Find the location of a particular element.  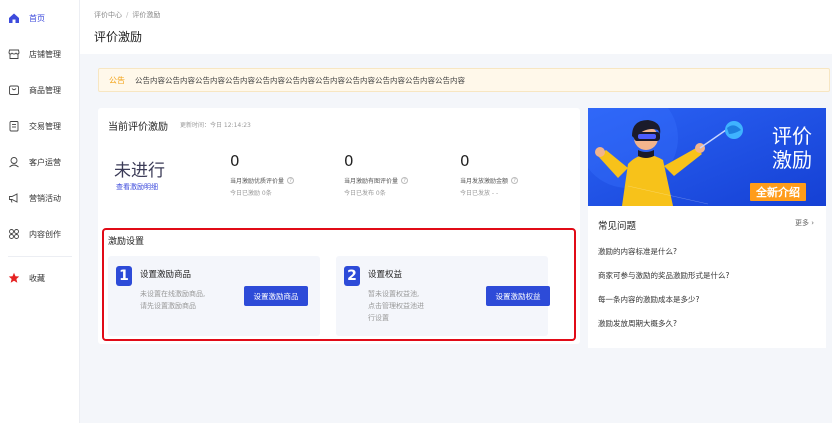

store-icon is located at coordinates (14, 54).